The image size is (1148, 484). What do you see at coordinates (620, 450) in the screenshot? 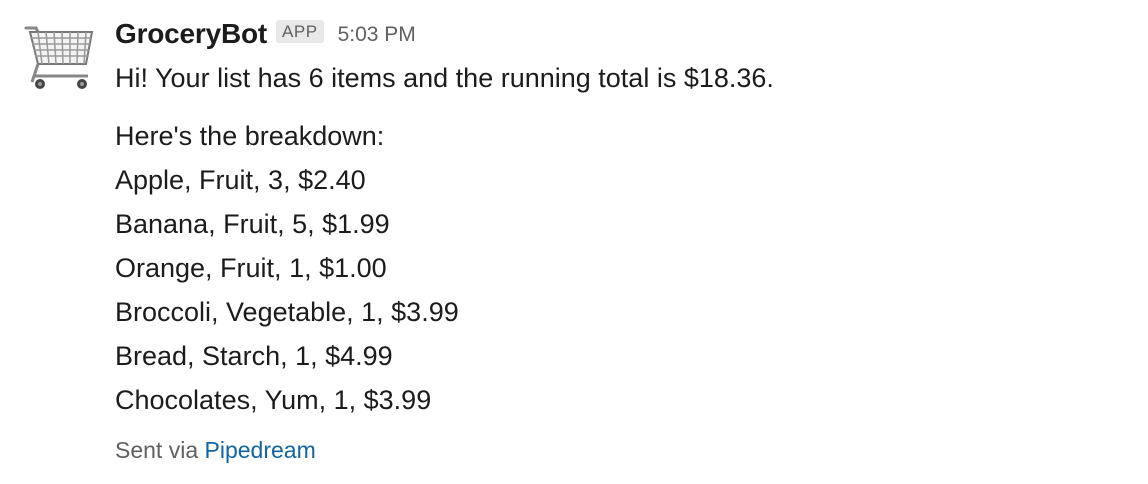
I see `message-footer: Sent via Pipedream` at bounding box center [620, 450].